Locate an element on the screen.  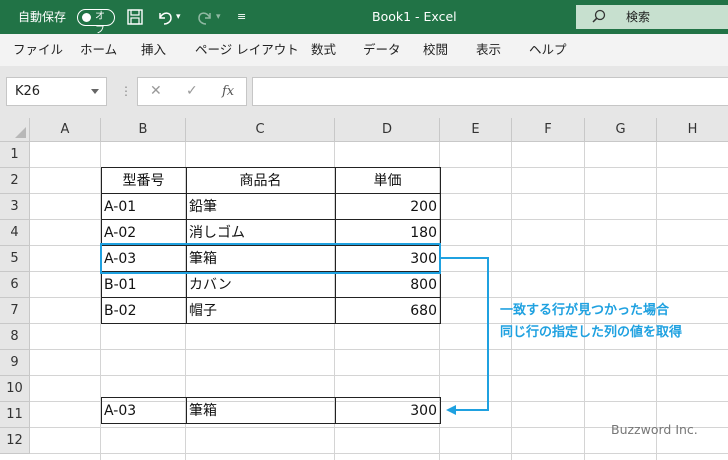
search-box: 検索 is located at coordinates (652, 17).